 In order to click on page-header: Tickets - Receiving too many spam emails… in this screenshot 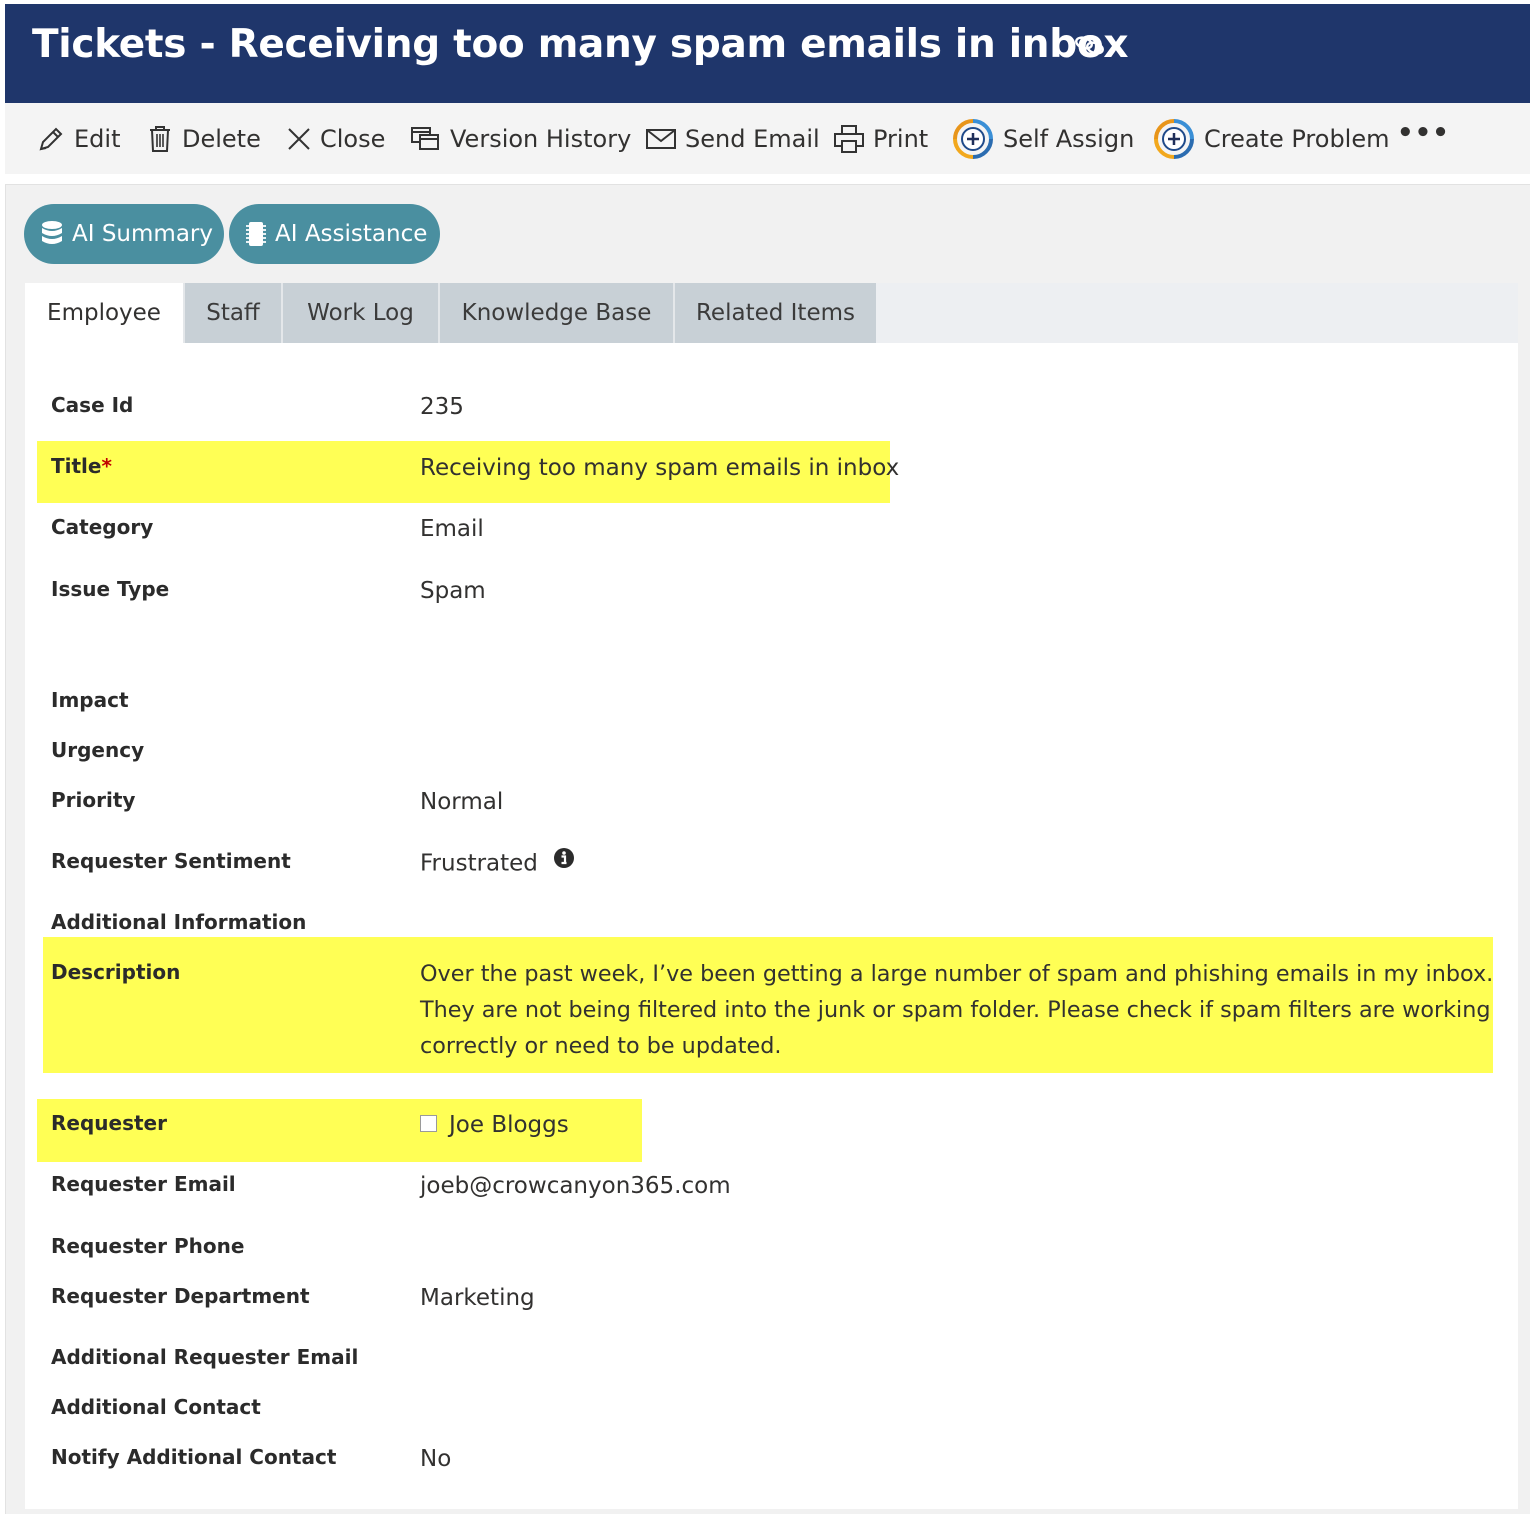, I will do `click(767, 53)`.